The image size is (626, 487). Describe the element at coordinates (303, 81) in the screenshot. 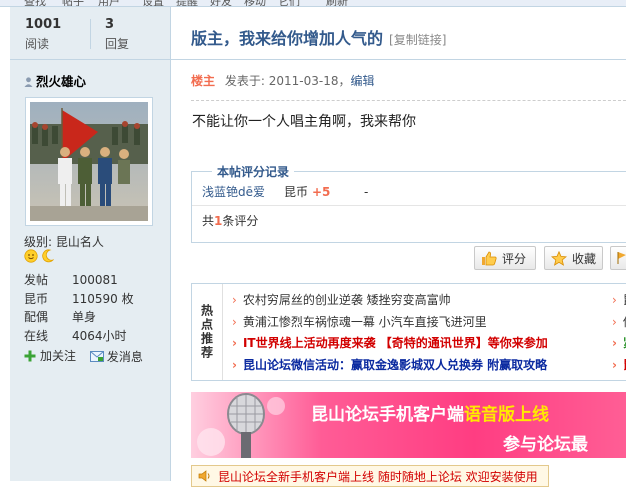

I see `post-date: 2011-03-18` at that location.